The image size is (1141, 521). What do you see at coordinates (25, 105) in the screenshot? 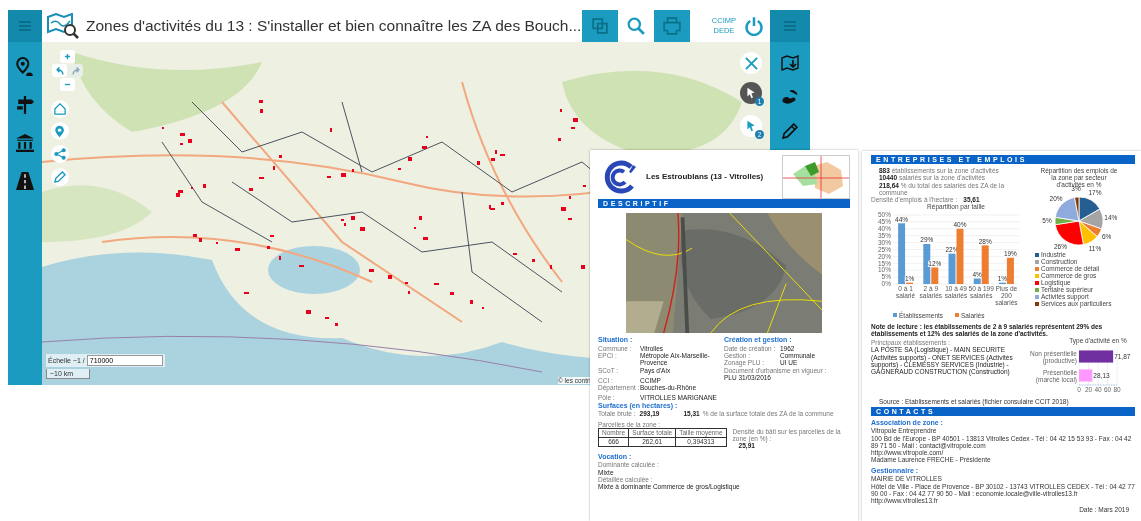
I see `signpost-icon` at bounding box center [25, 105].